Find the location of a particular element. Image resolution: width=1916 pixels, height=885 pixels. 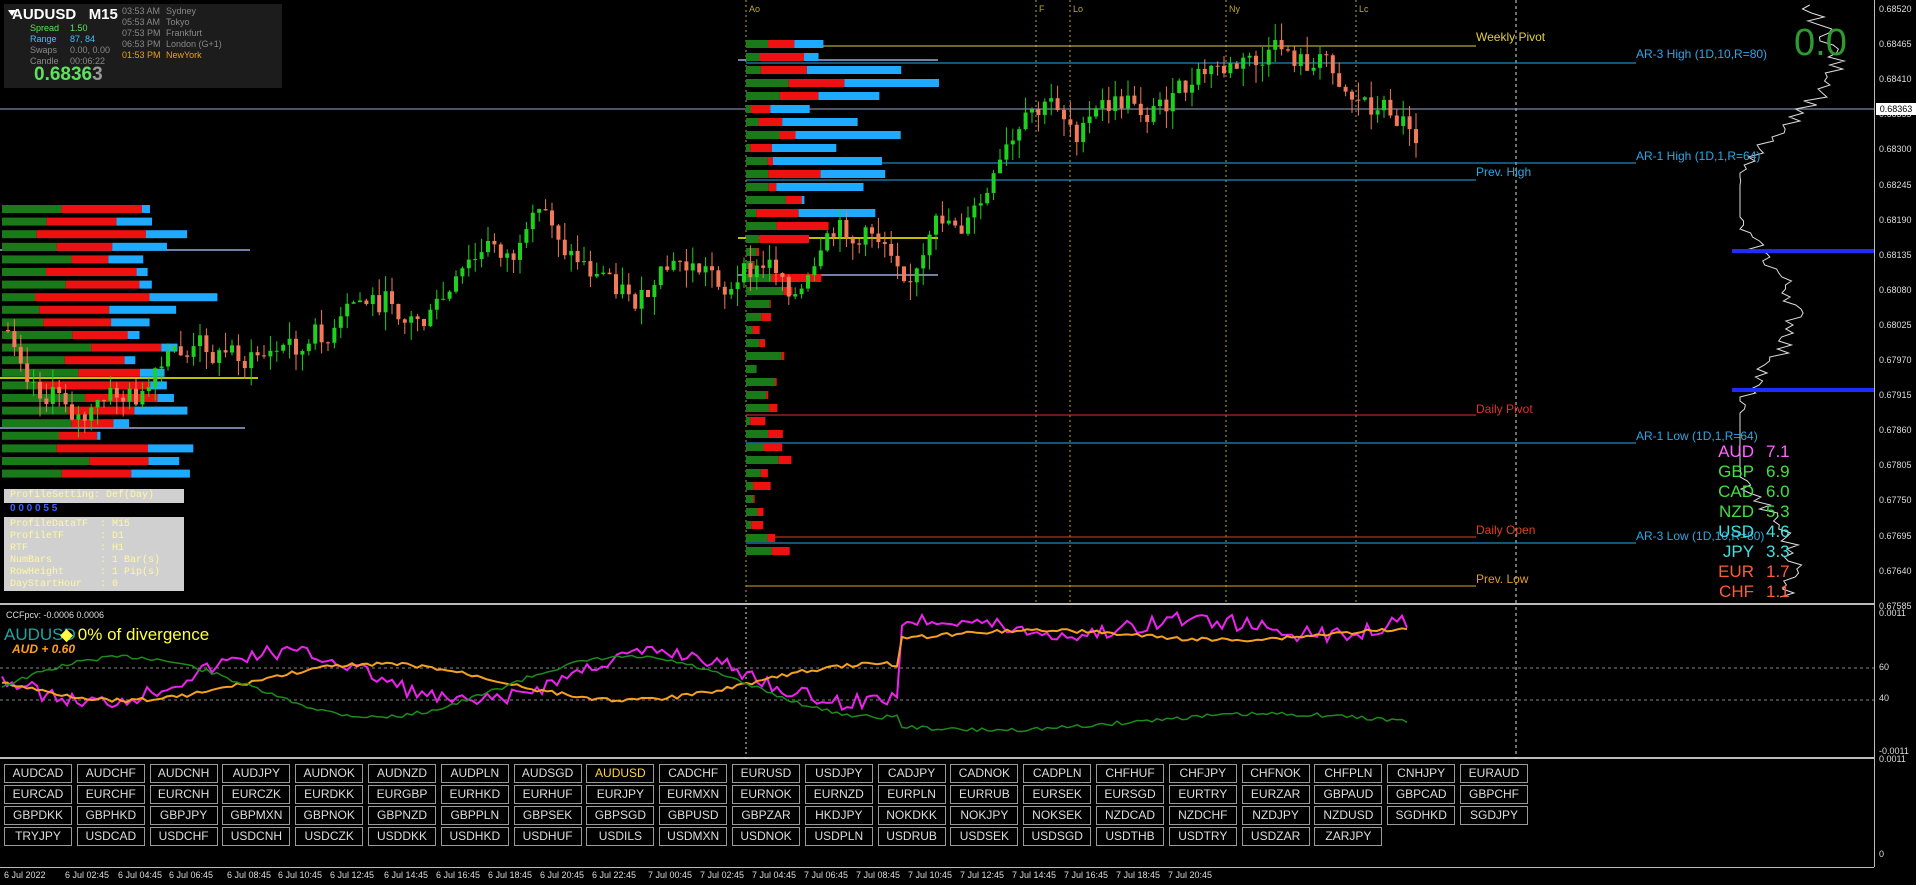

pair-button-chfpln: CHFPLN is located at coordinates (1348, 773).